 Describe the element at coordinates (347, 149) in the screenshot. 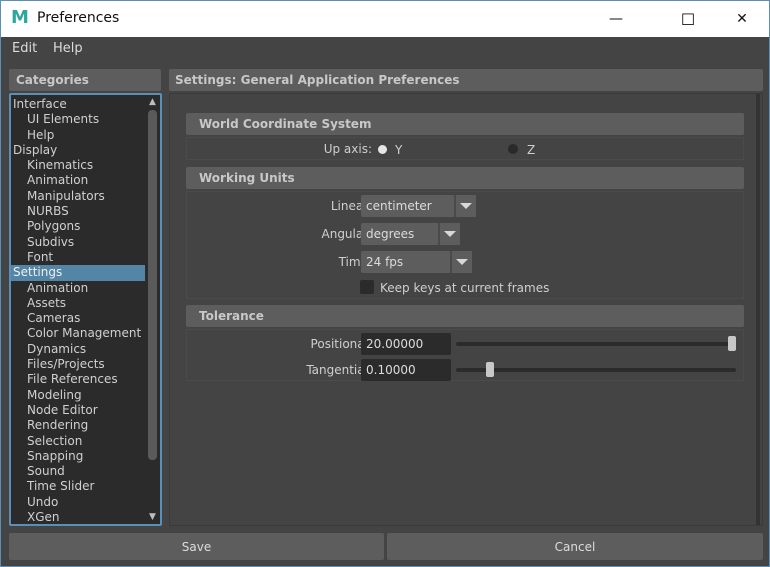

I see `up-axis-label: Up axis:` at that location.